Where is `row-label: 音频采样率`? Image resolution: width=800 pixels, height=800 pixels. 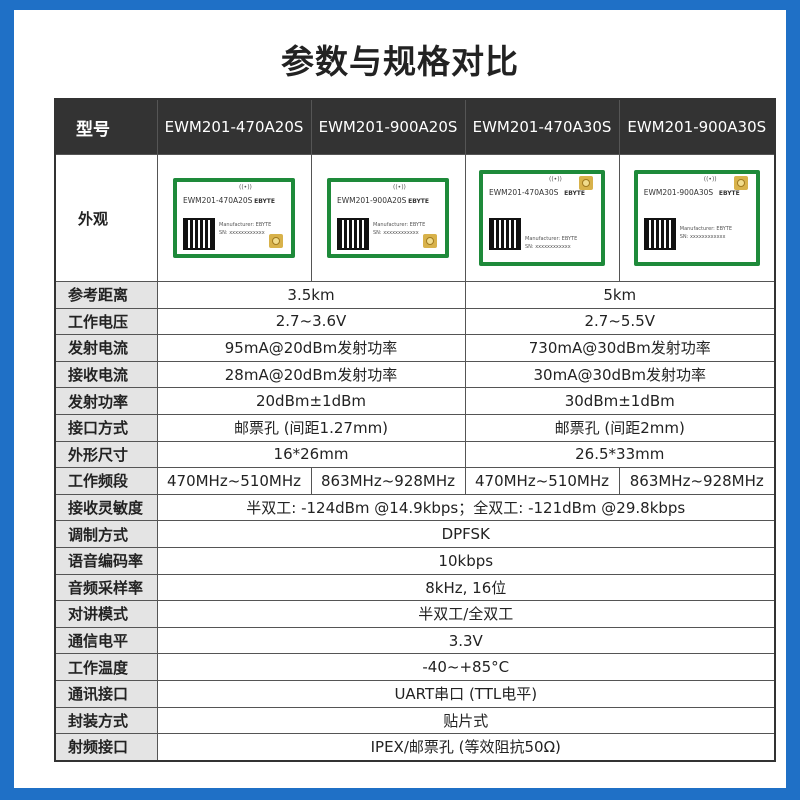 row-label: 音频采样率 is located at coordinates (106, 587).